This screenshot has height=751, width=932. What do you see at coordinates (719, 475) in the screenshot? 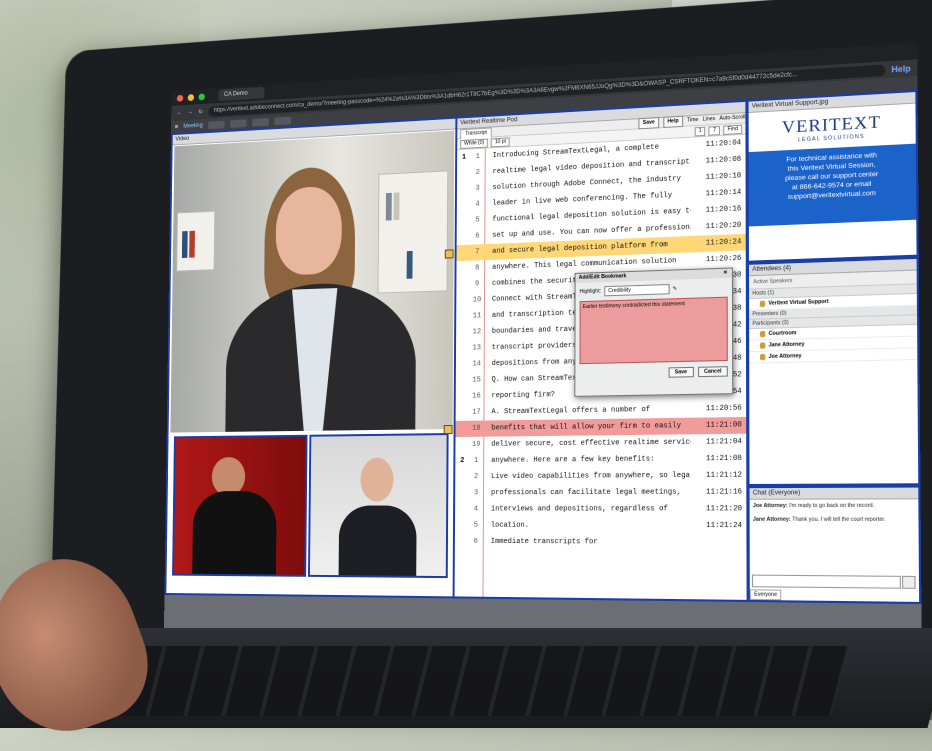
I see `timestamp: 11:21:12` at bounding box center [719, 475].